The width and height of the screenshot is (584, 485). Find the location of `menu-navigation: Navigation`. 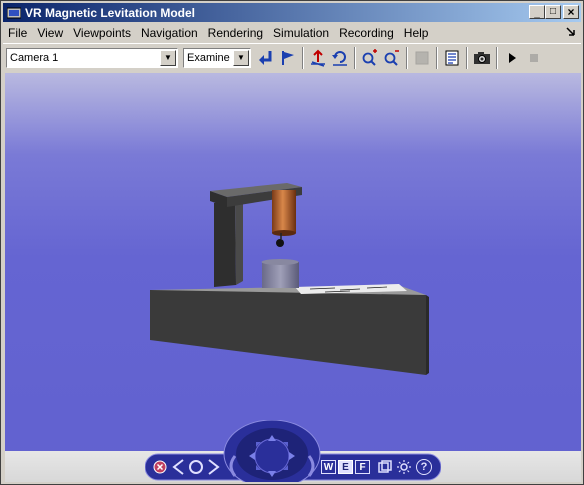

menu-navigation: Navigation is located at coordinates (169, 33).